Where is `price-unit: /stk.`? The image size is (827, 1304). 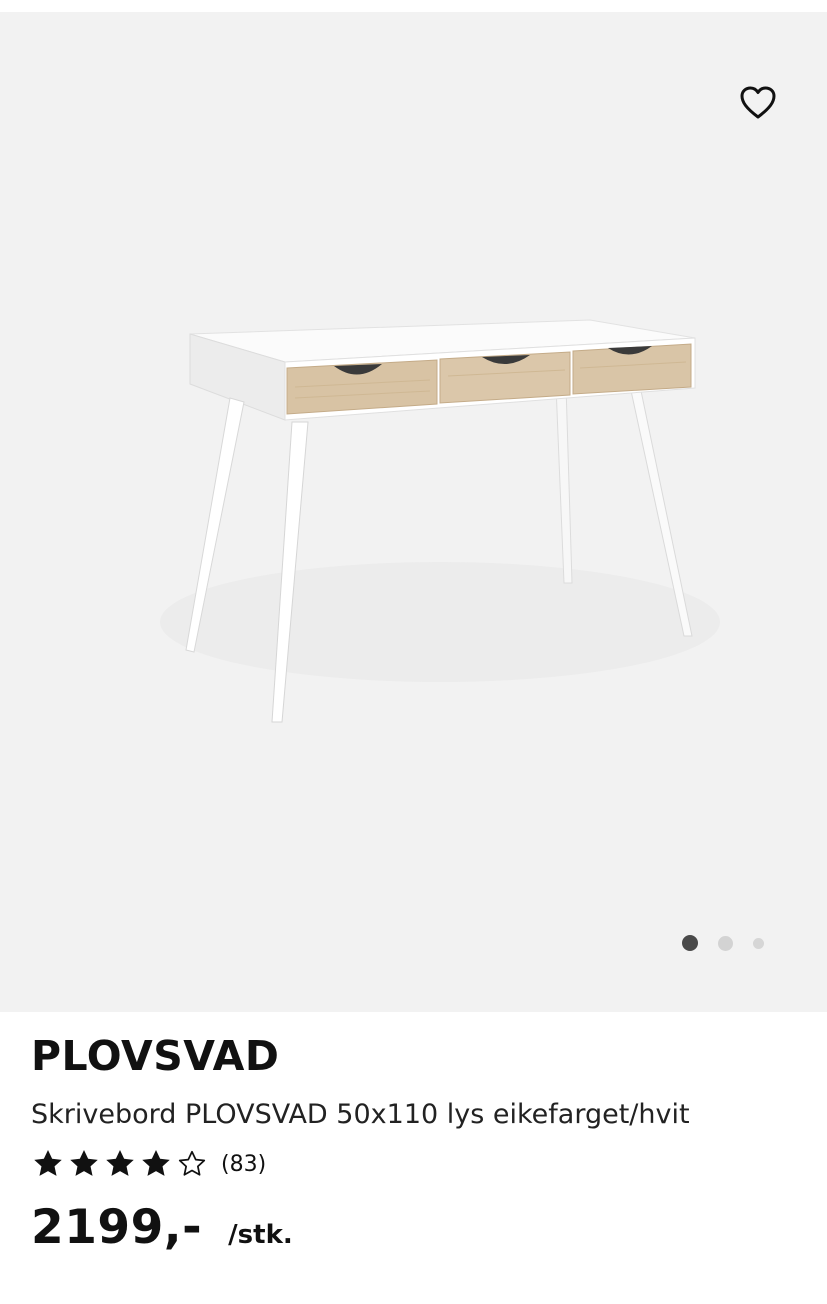
price-unit: /stk. is located at coordinates (260, 1235).